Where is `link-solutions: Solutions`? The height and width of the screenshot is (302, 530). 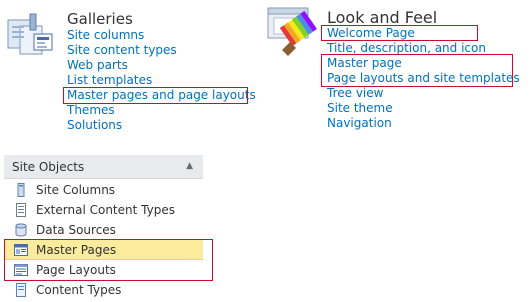 link-solutions: Solutions is located at coordinates (161, 125).